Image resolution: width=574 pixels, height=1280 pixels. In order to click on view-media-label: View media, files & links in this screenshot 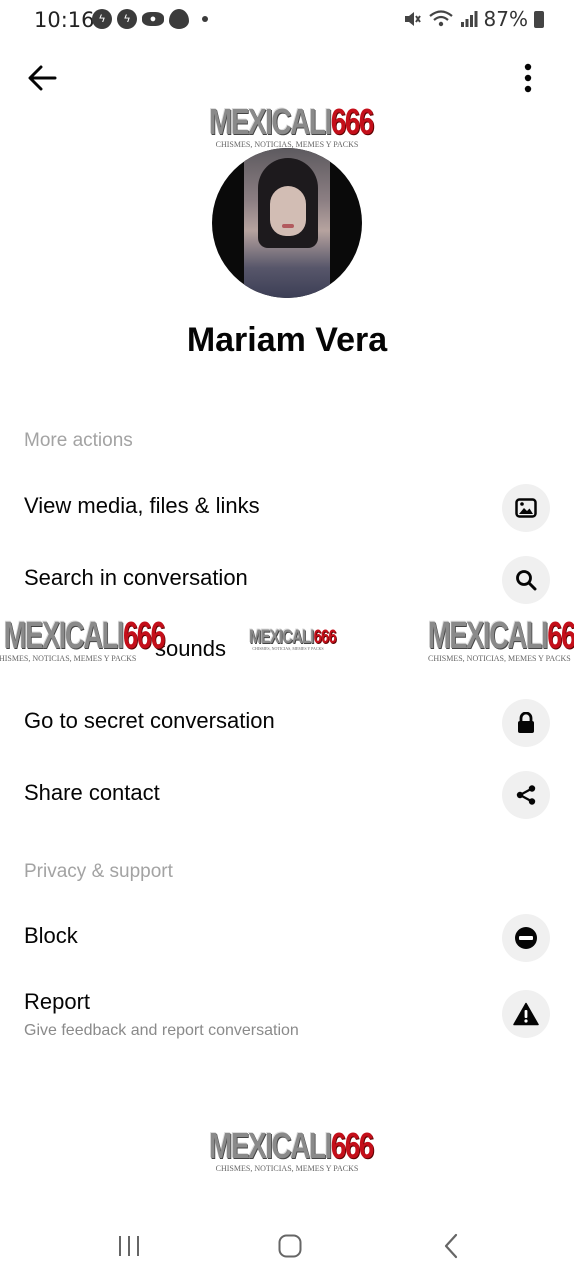, I will do `click(142, 505)`.